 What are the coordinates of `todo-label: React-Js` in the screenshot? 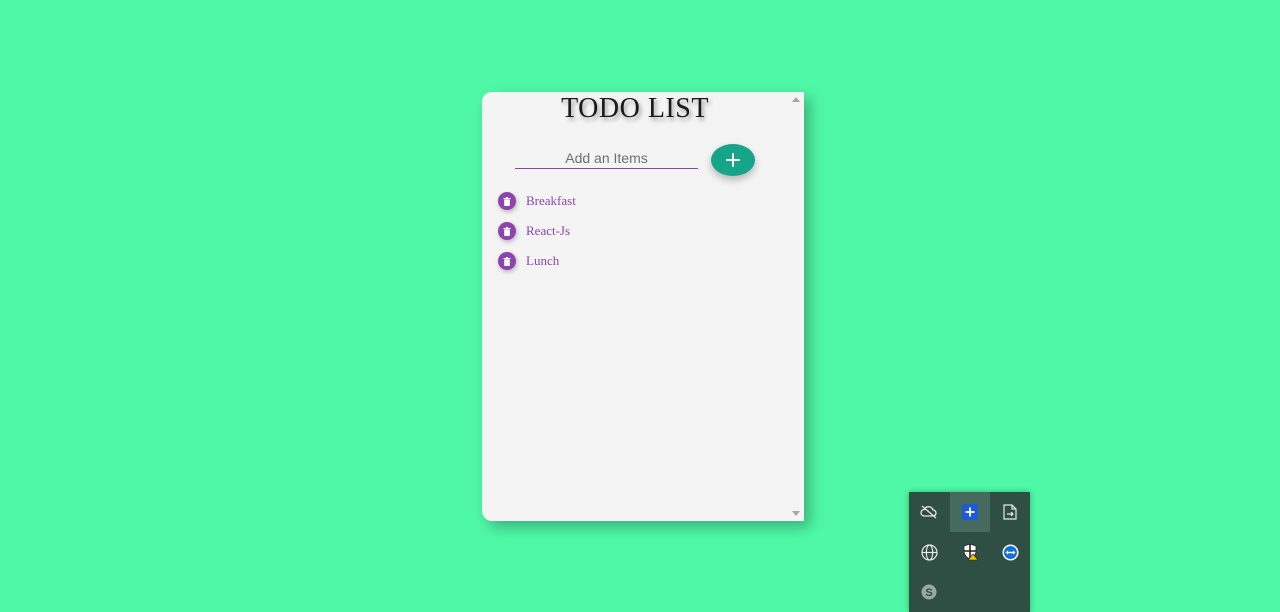 It's located at (548, 230).